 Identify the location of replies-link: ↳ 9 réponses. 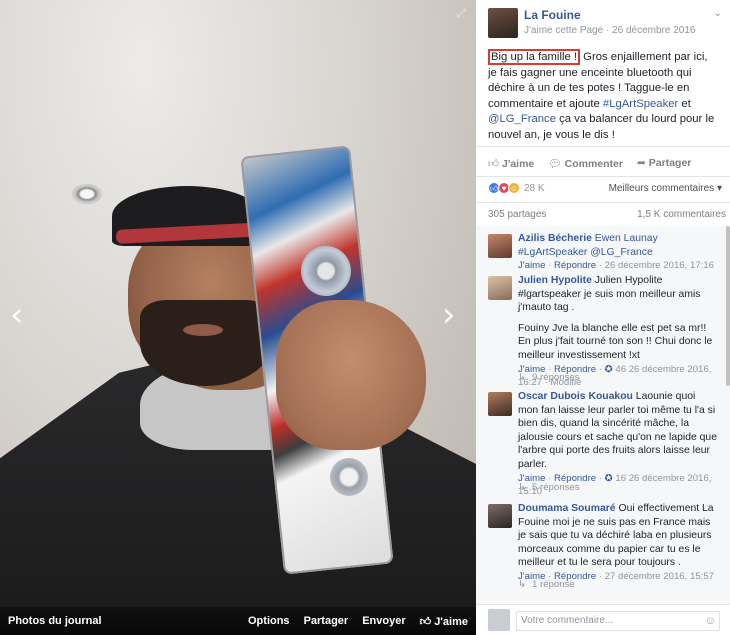
(552, 377).